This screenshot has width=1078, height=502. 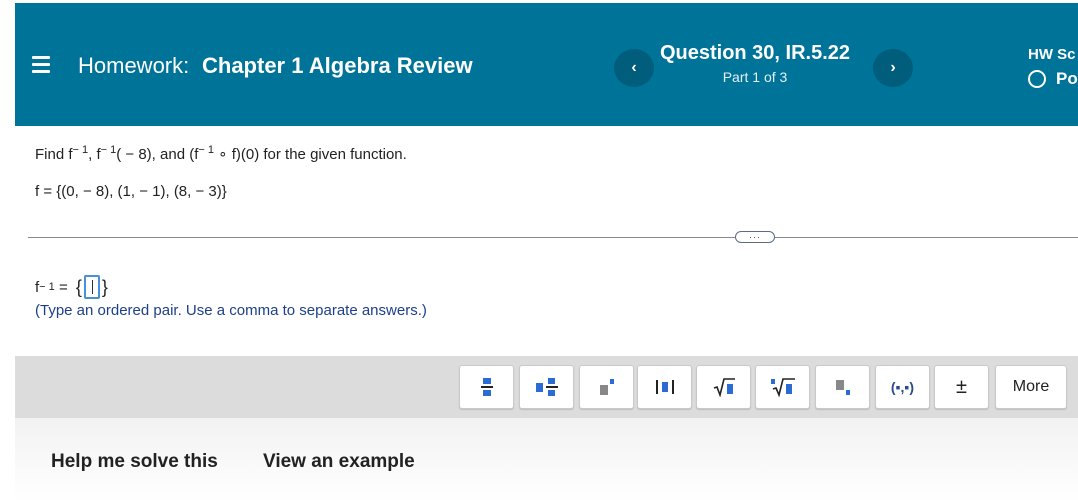 I want to click on section-divider, so click(x=553, y=237).